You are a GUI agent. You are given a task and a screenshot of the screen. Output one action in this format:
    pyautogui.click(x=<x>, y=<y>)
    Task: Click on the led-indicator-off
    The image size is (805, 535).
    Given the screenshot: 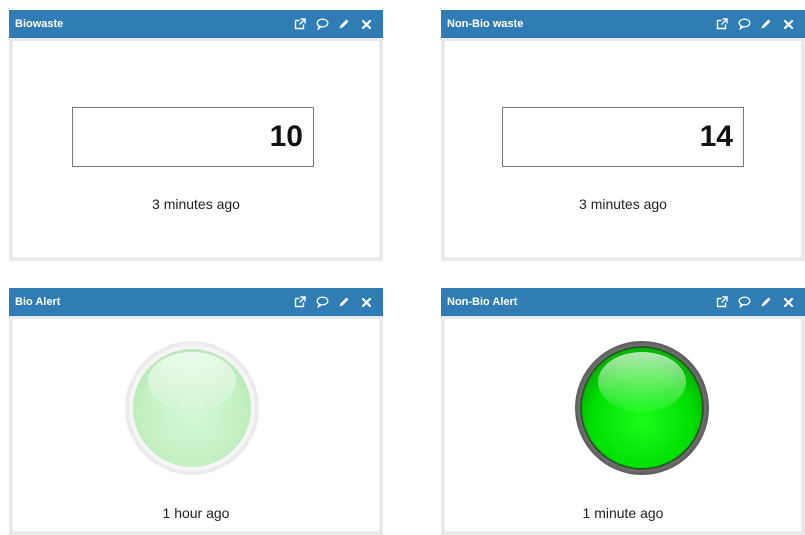 What is the action you would take?
    pyautogui.click(x=192, y=408)
    